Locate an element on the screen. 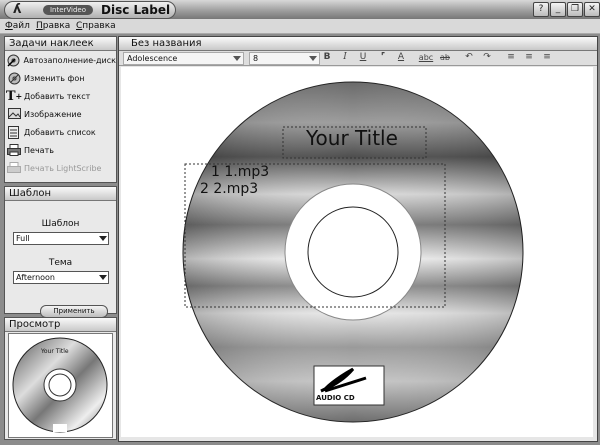 The image size is (600, 445). audio-cd-logo: AUDIO CD is located at coordinates (335, 398).